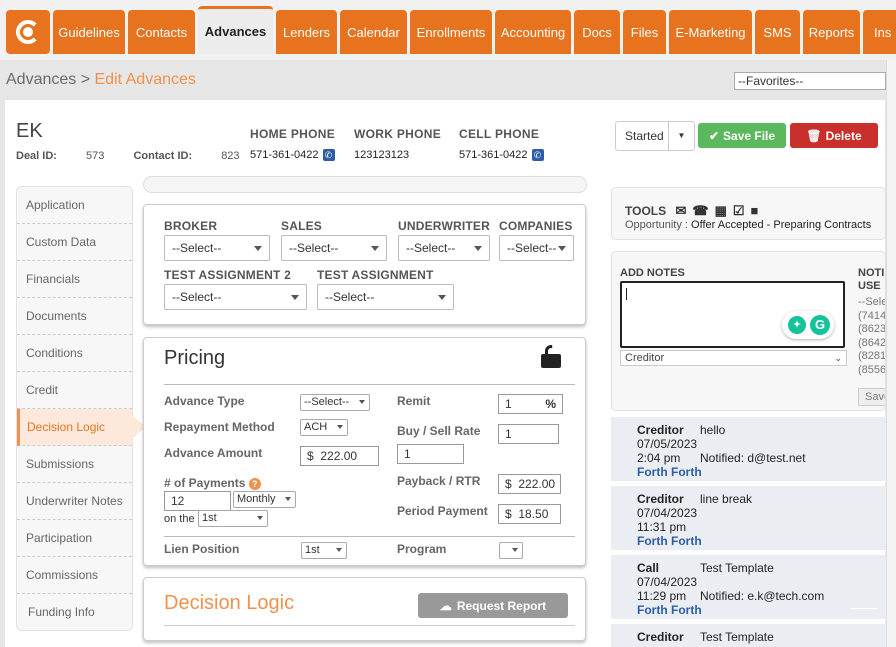  I want to click on user-option: --Sele, so click(871, 303).